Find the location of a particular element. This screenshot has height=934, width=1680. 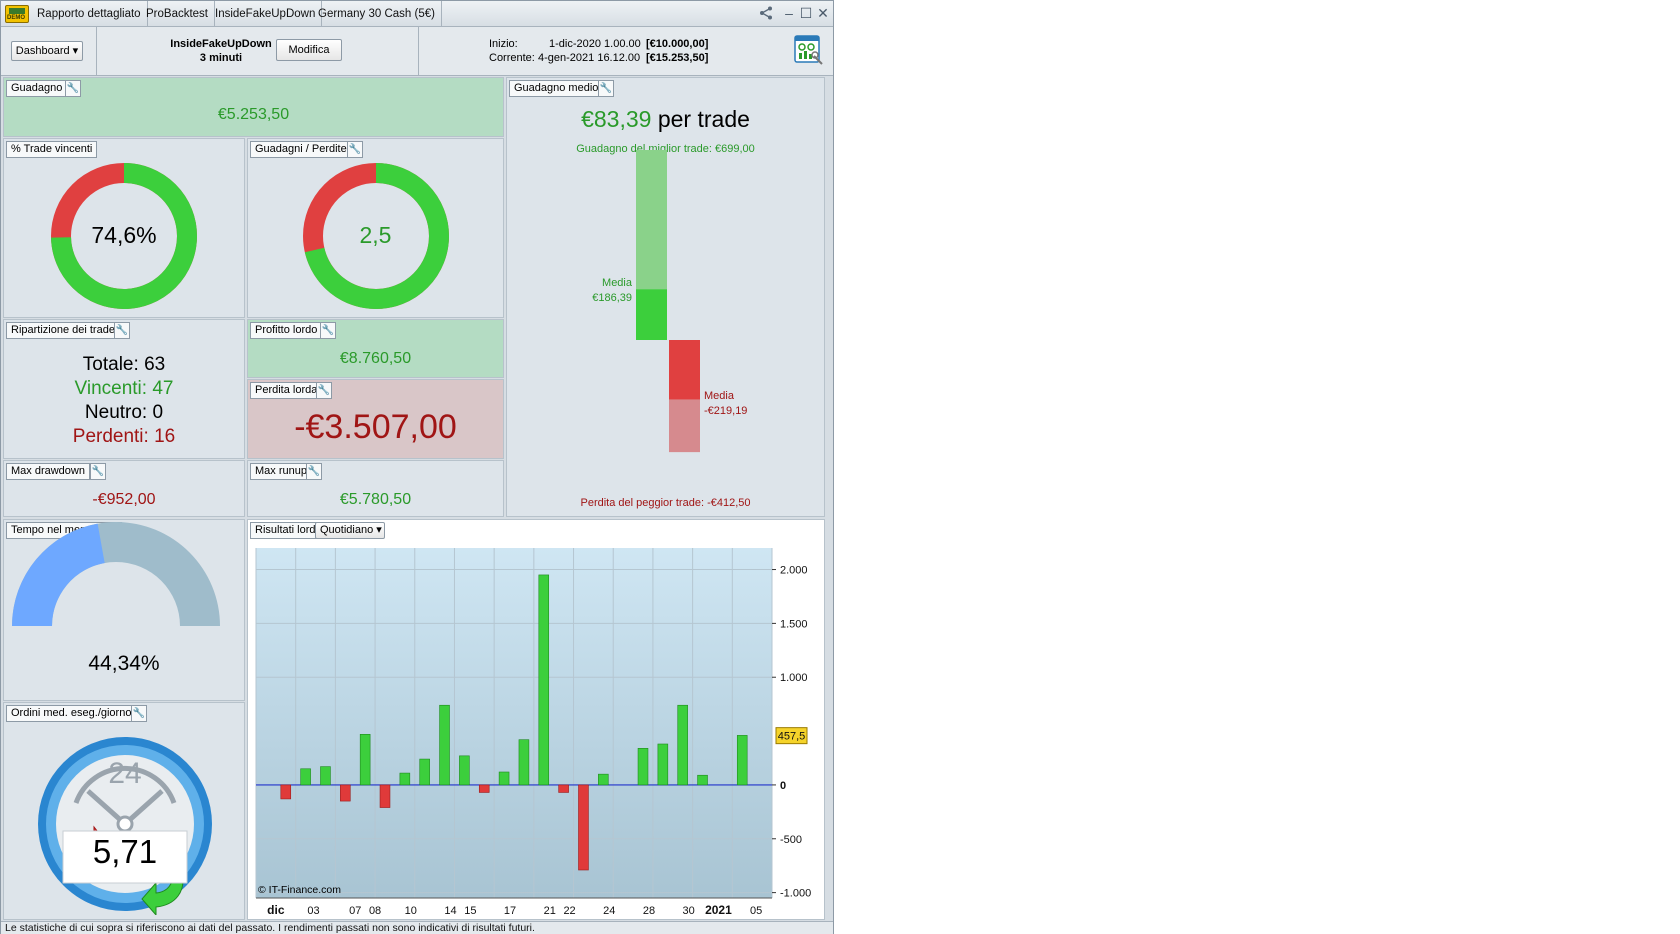

worst-trade-label: Perdita del peggior trade: -€412,50 is located at coordinates (665, 503).